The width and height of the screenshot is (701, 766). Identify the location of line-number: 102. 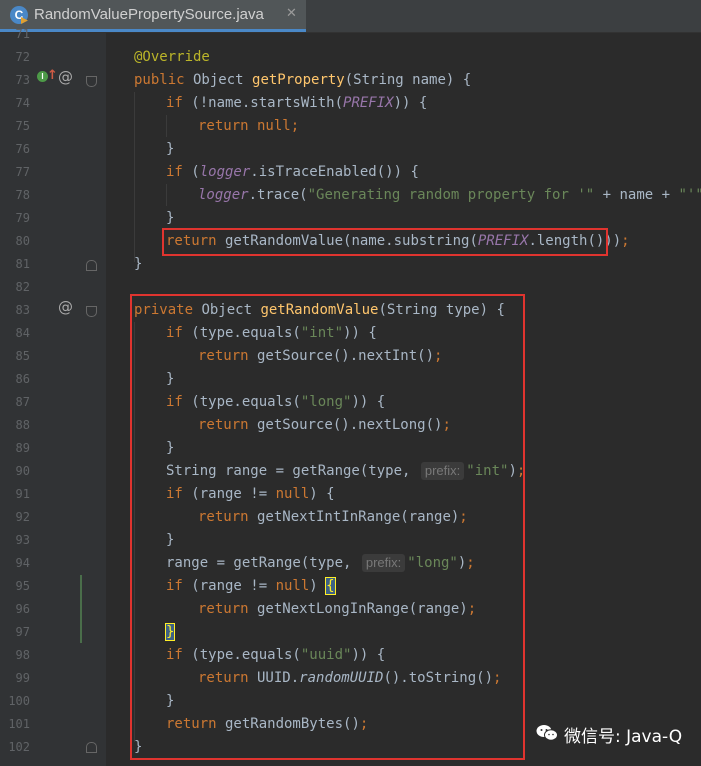
(19, 747).